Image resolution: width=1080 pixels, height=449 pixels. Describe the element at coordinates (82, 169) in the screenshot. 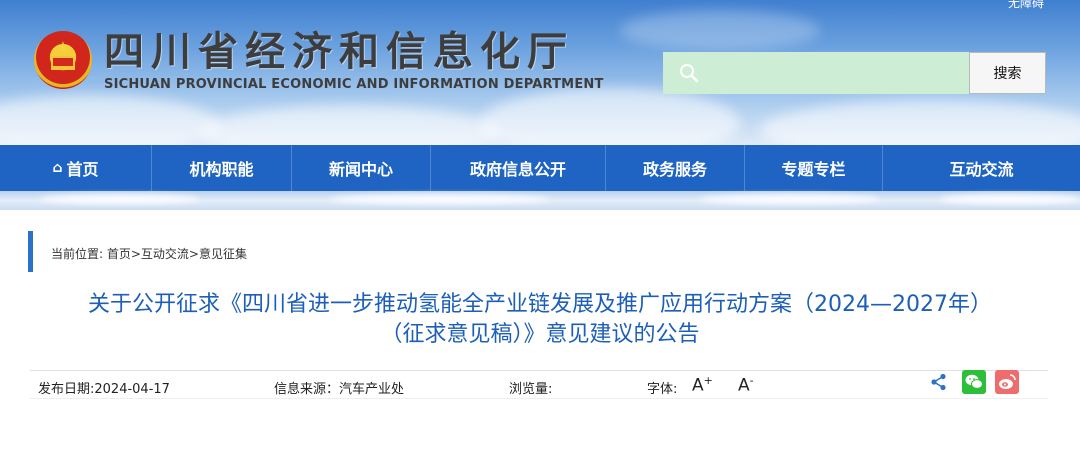

I see `nav-item-label: 首页` at that location.